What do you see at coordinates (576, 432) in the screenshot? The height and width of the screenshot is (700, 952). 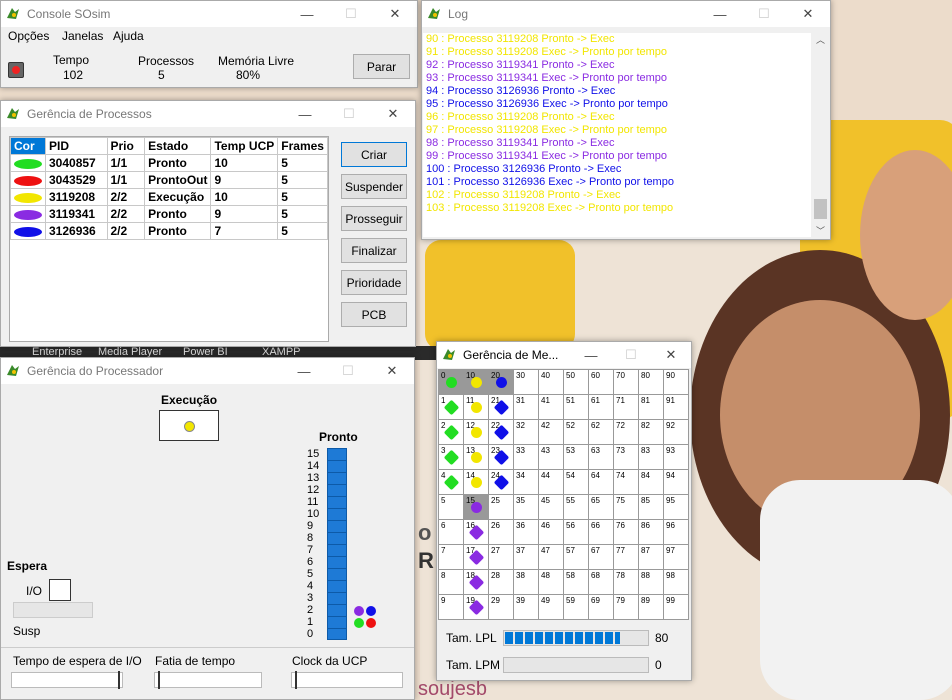 I see `memory-frame: 52` at bounding box center [576, 432].